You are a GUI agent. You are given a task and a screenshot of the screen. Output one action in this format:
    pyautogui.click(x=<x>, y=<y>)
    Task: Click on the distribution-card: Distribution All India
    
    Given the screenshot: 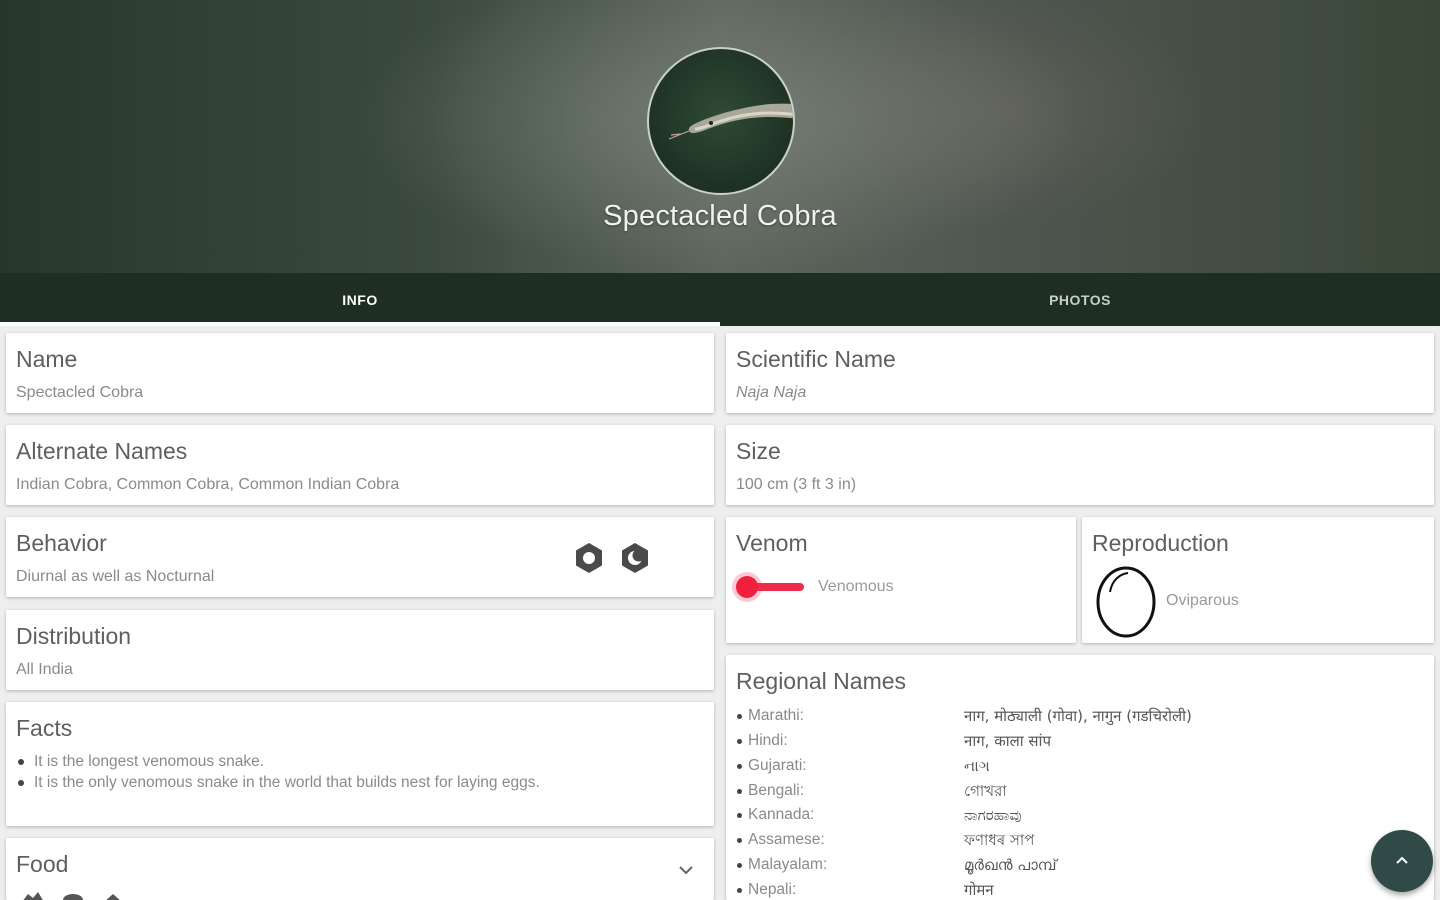 What is the action you would take?
    pyautogui.click(x=360, y=650)
    